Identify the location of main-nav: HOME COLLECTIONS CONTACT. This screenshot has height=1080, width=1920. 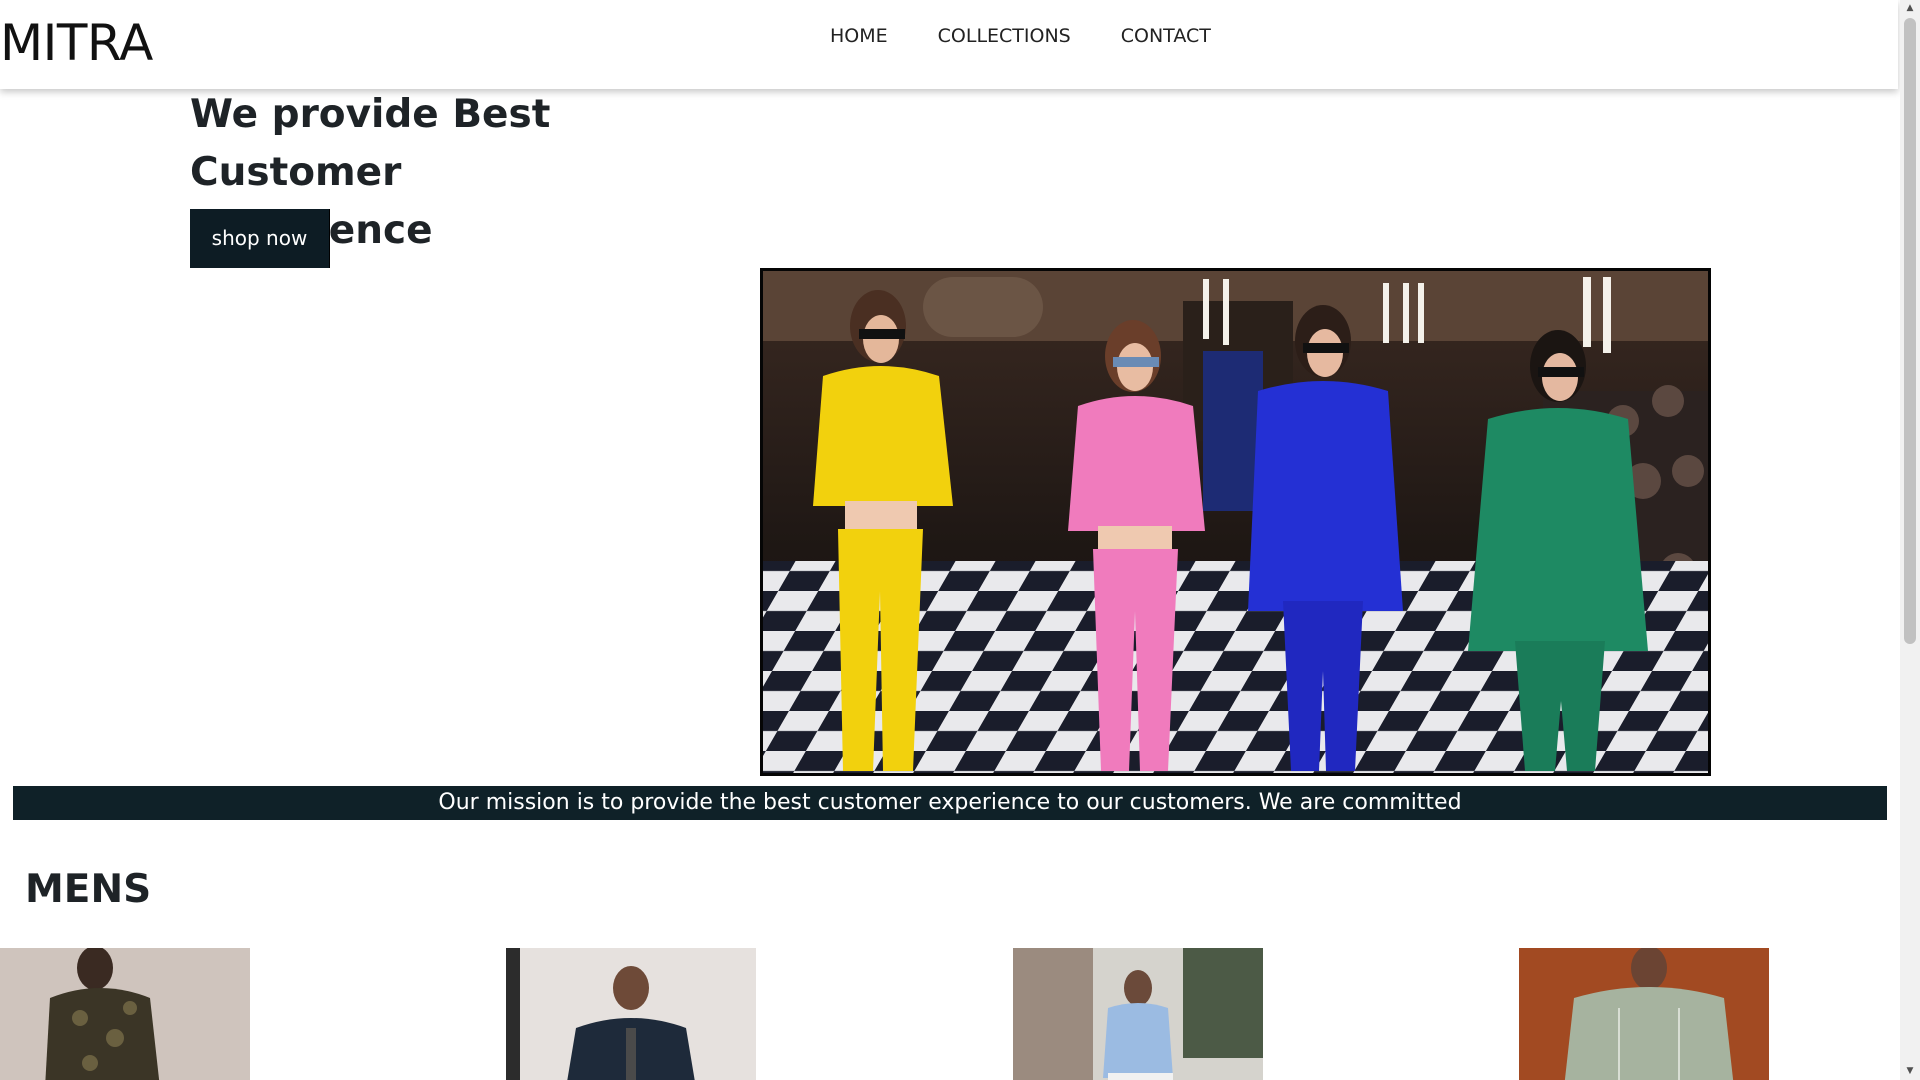
(1045, 36).